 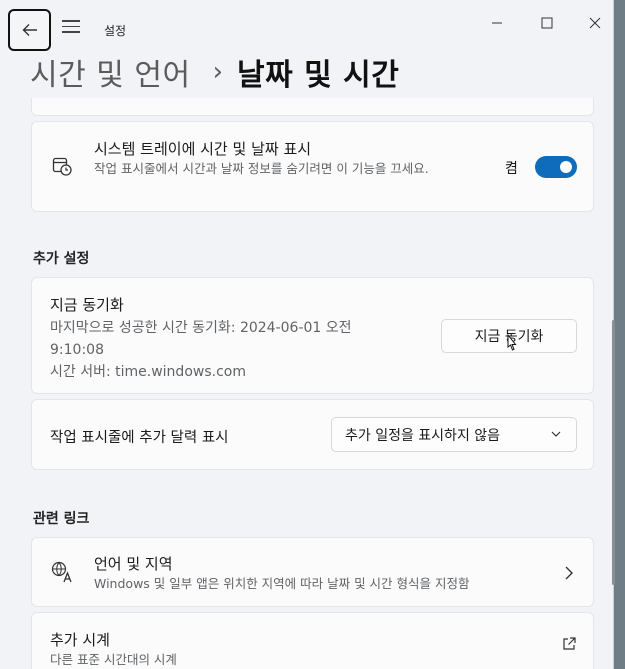 What do you see at coordinates (113, 659) in the screenshot?
I see `additional-clocks-description: 다른 표준 시간대의 시계` at bounding box center [113, 659].